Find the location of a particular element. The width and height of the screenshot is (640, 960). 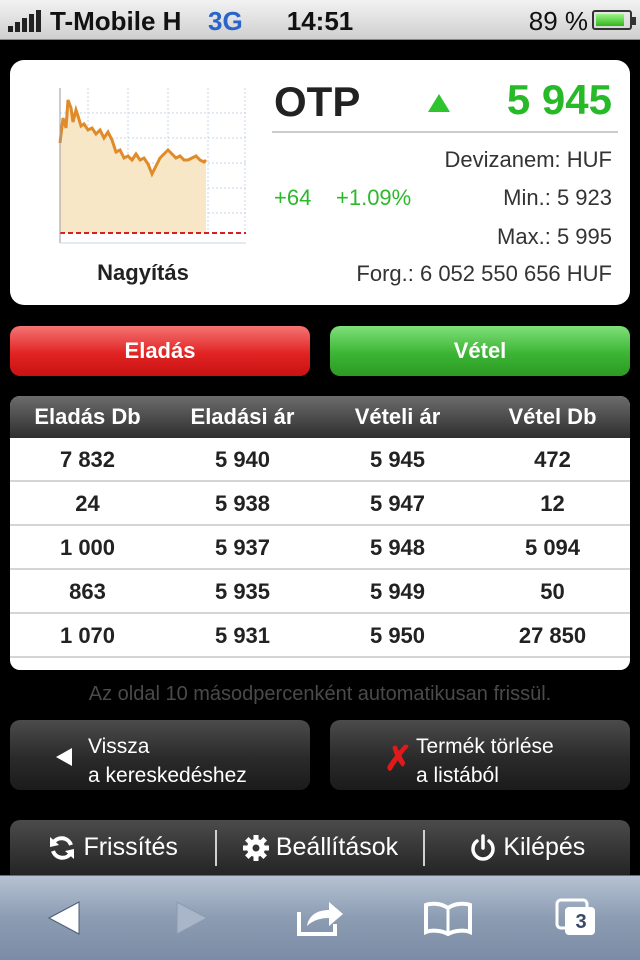

buy-qty-cell: 50 is located at coordinates (552, 591).